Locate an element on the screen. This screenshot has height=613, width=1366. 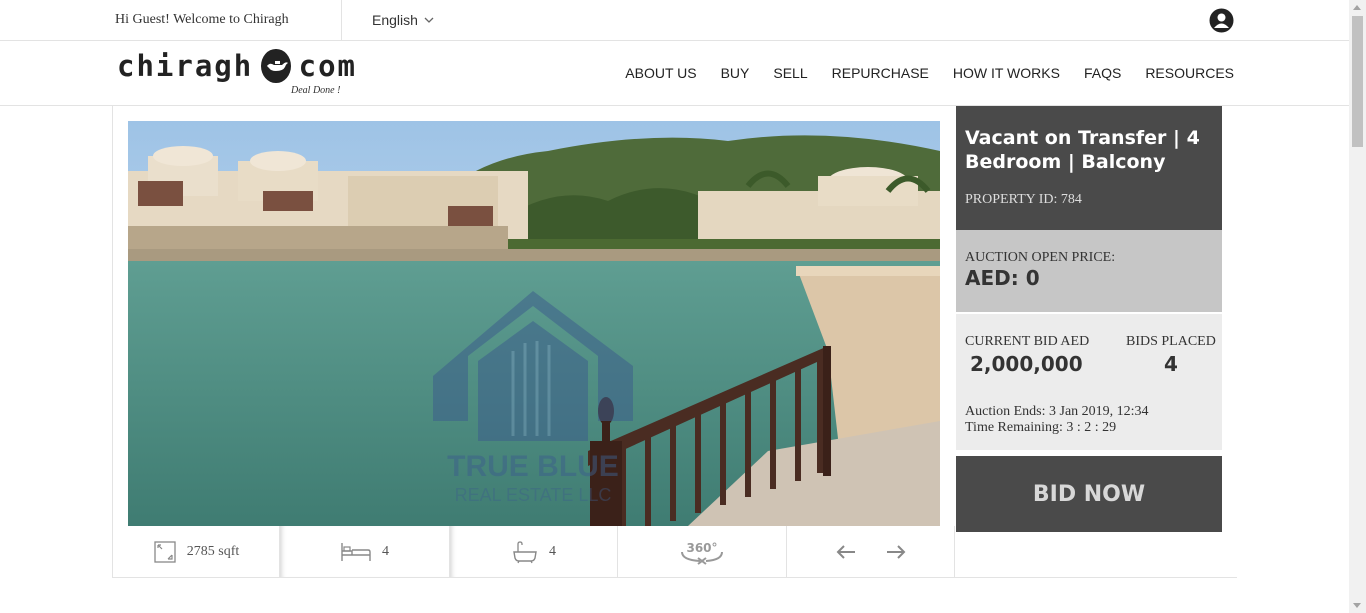
nav-resources: RESOURCES is located at coordinates (1189, 73).